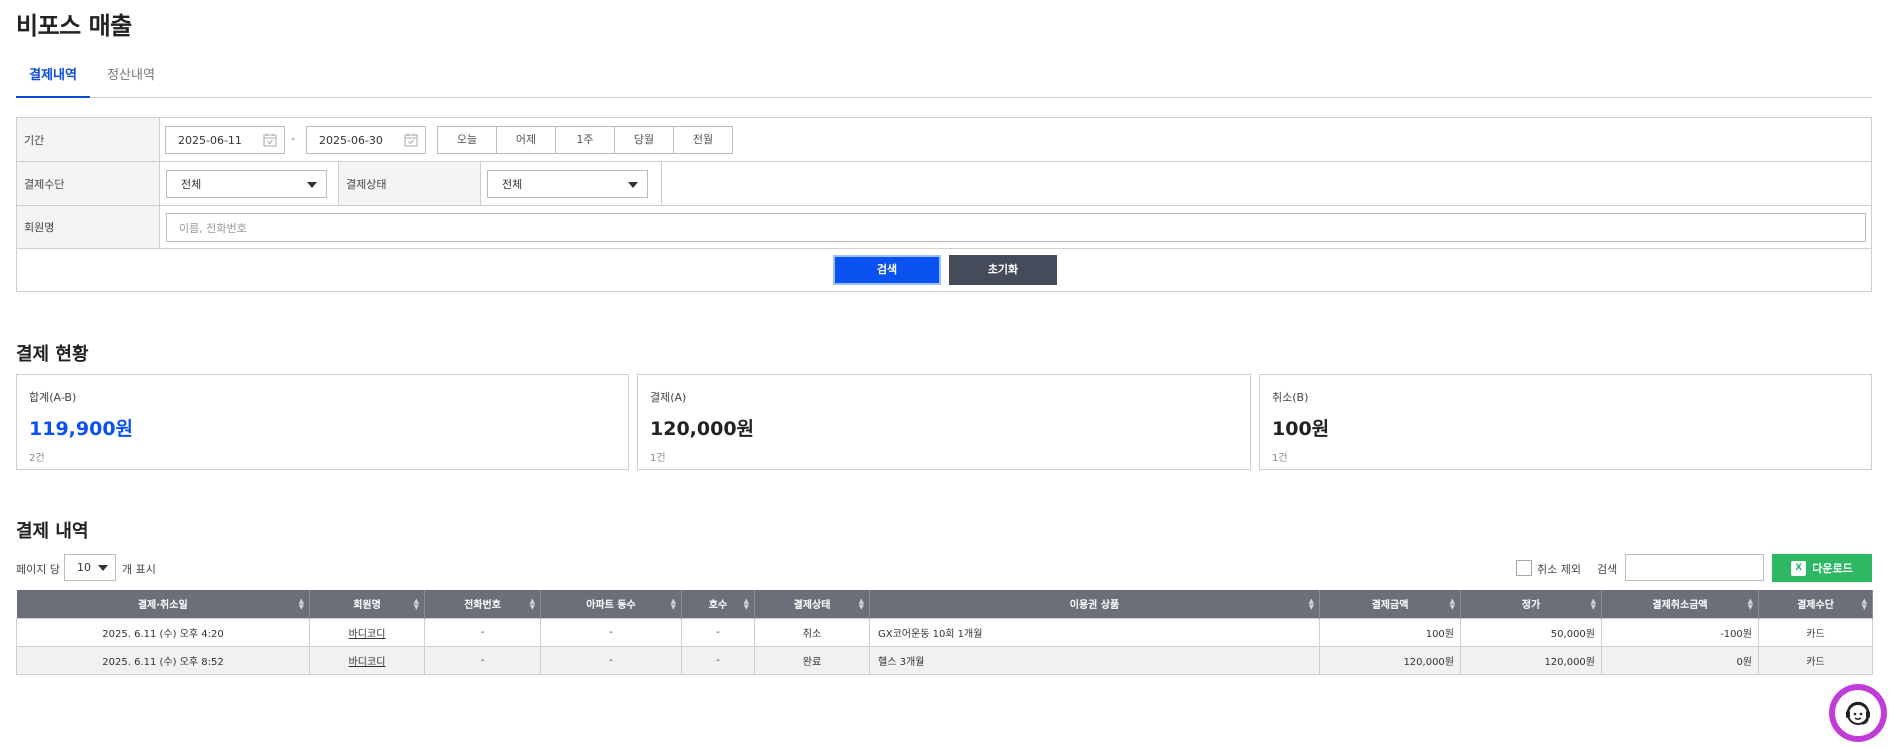  Describe the element at coordinates (1531, 604) in the screenshot. I see `column-header: 정가 ▲ ▼` at that location.